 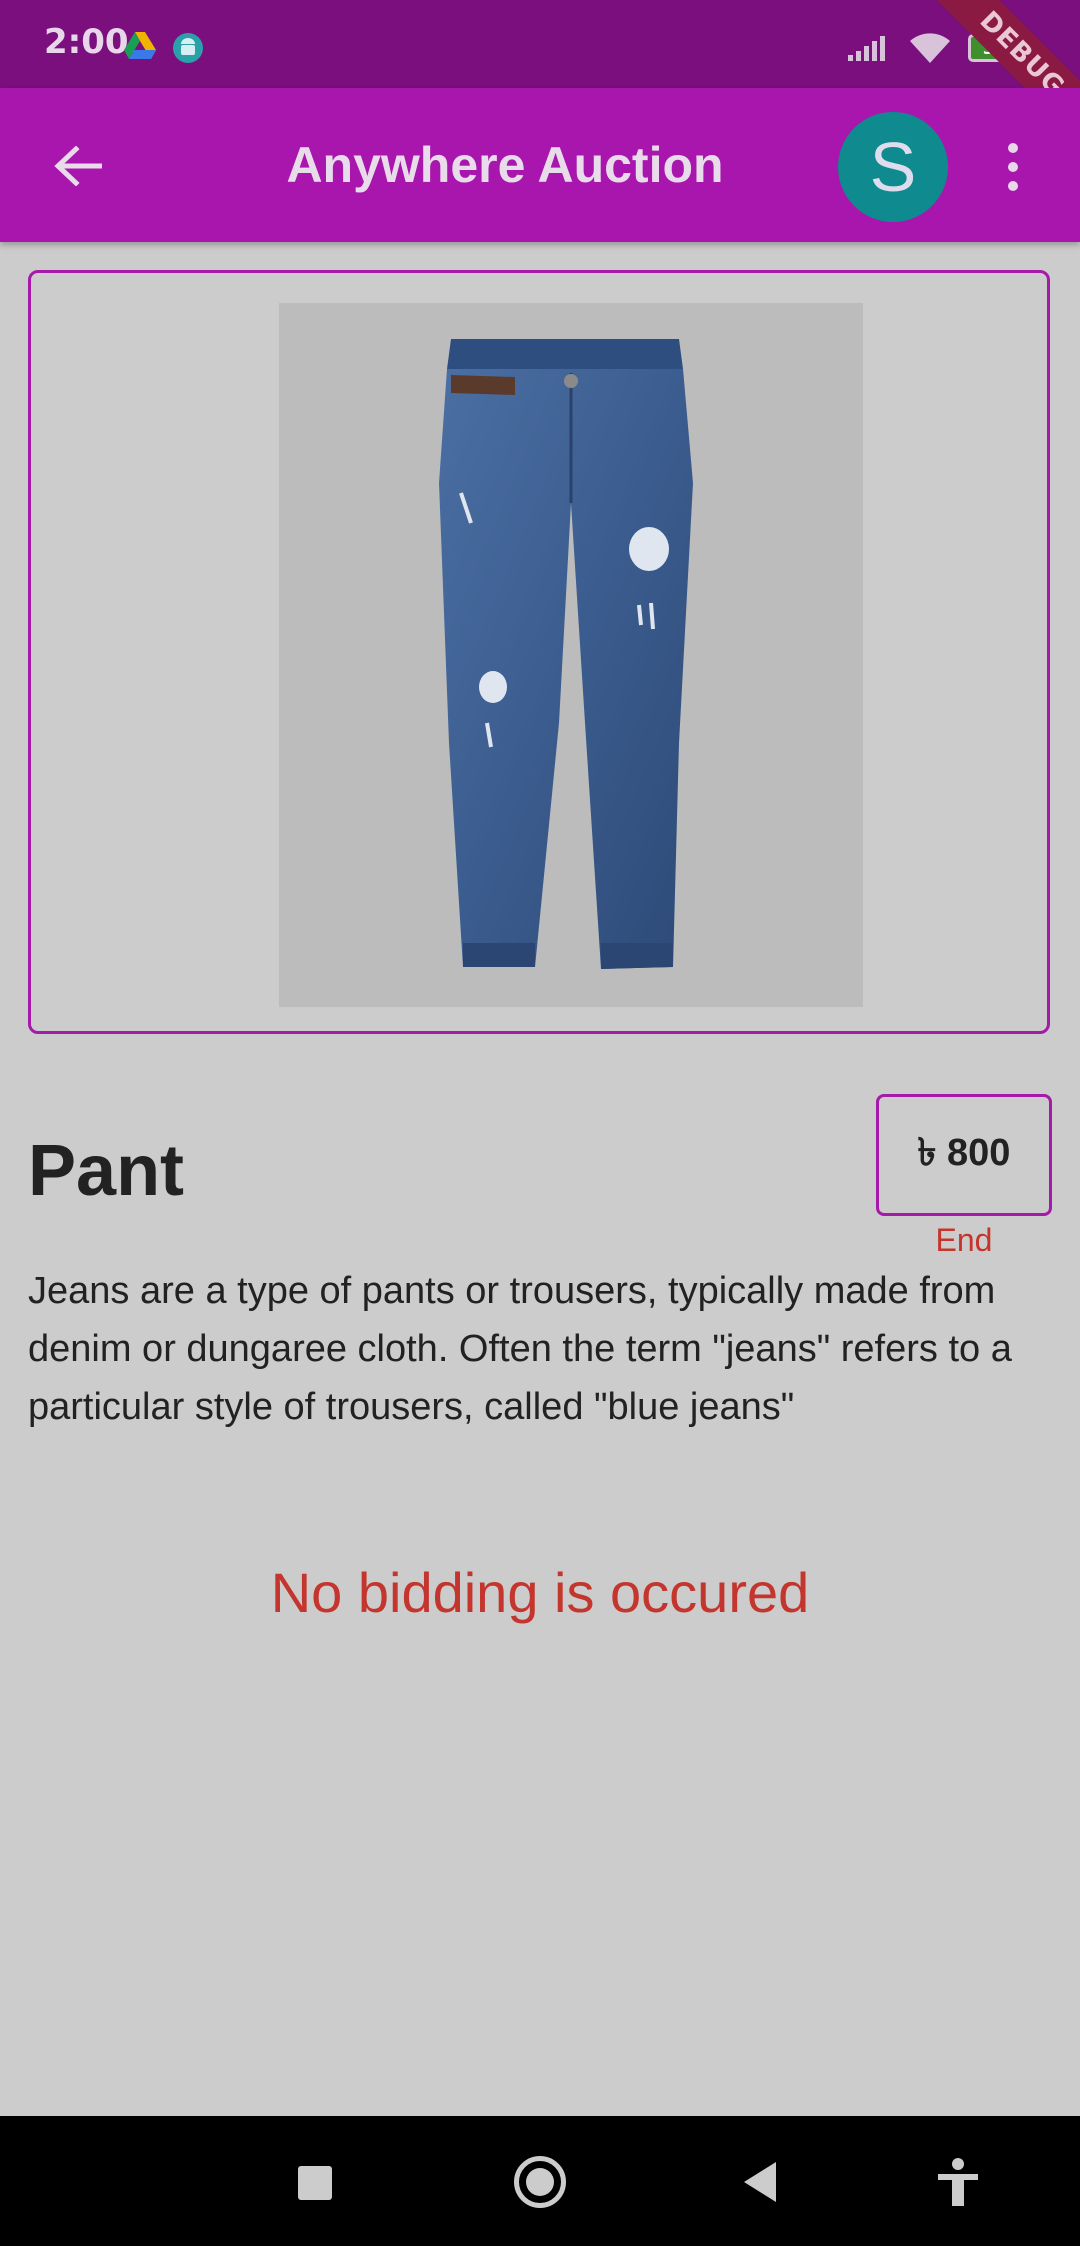 What do you see at coordinates (893, 167) in the screenshot?
I see `avatar: S` at bounding box center [893, 167].